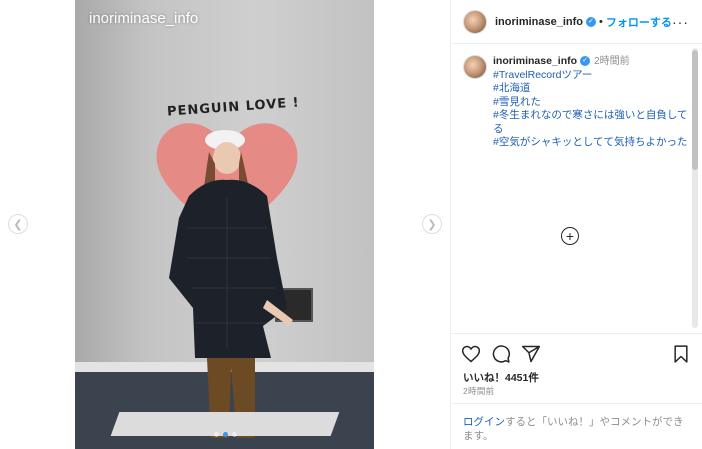 The width and height of the screenshot is (702, 449). I want to click on post-header: inoriminase_info ✓ • フォローする ···, so click(576, 22).